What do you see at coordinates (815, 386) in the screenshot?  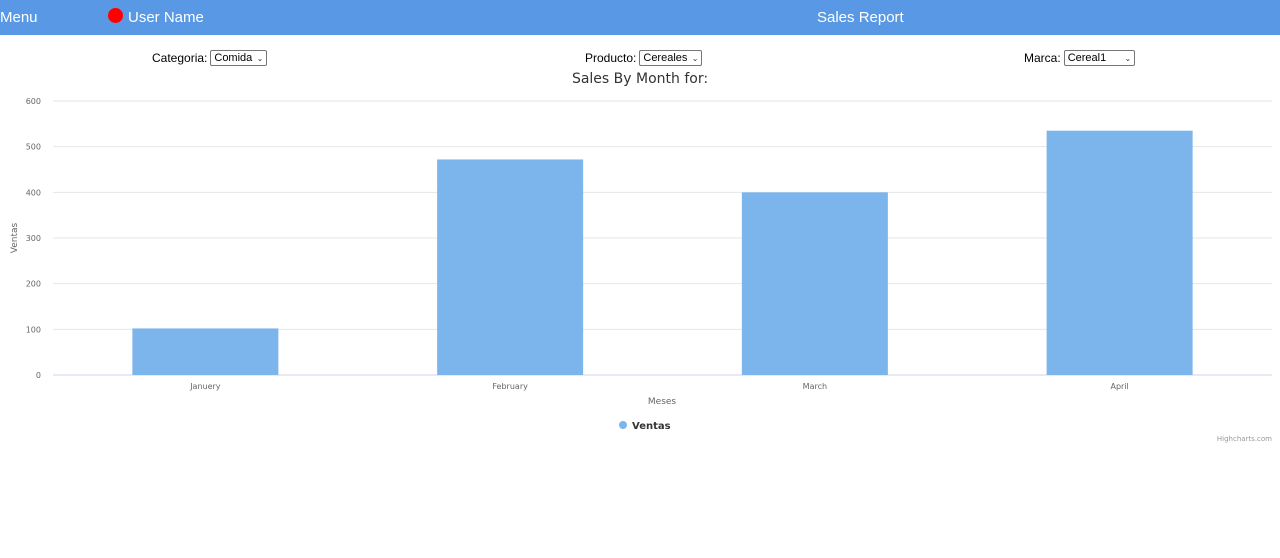 I see `x-tick-label: March` at bounding box center [815, 386].